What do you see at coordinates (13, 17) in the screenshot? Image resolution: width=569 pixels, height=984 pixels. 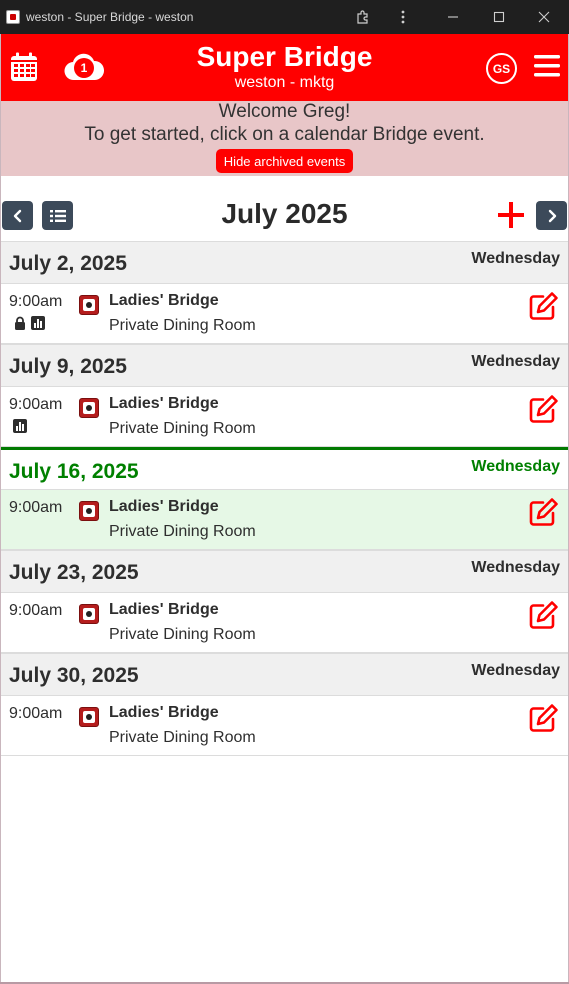 I see `app-window-icon` at bounding box center [13, 17].